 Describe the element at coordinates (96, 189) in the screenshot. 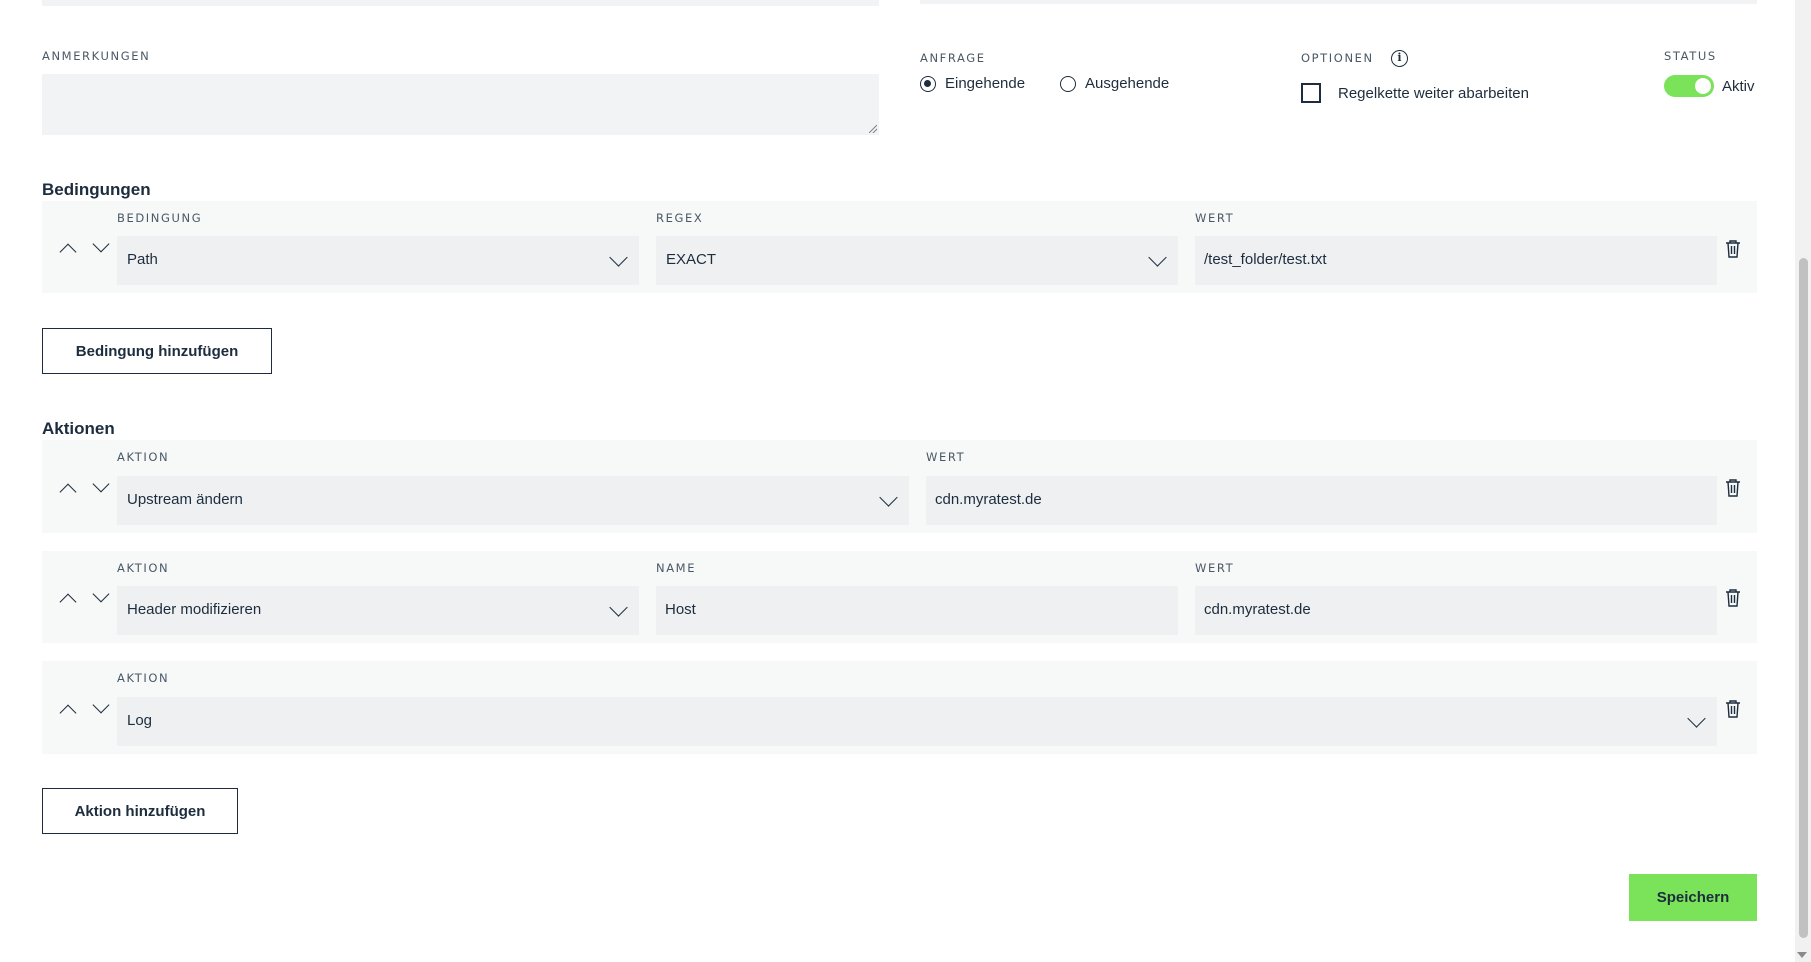

I see `conditions-title: Bedingungen` at that location.